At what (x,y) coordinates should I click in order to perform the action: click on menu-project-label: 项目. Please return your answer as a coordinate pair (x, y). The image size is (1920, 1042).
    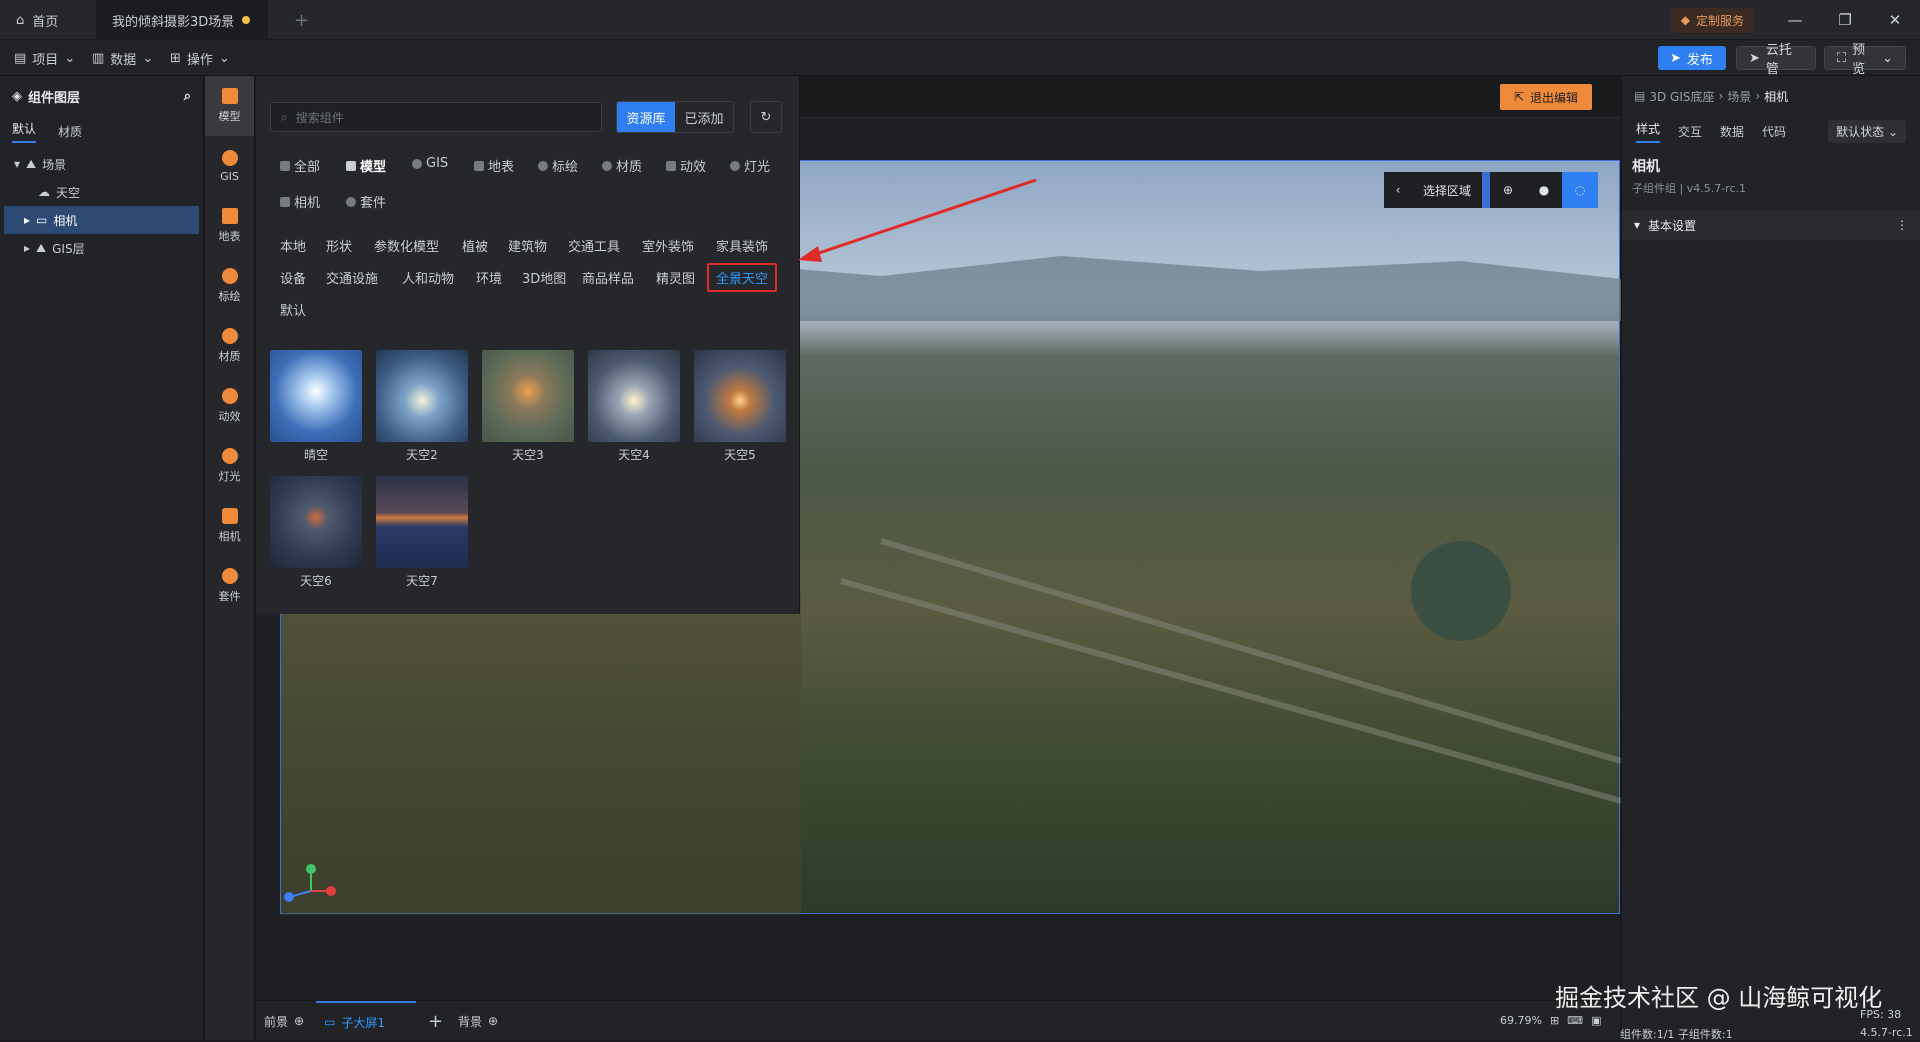
    Looking at the image, I should click on (45, 60).